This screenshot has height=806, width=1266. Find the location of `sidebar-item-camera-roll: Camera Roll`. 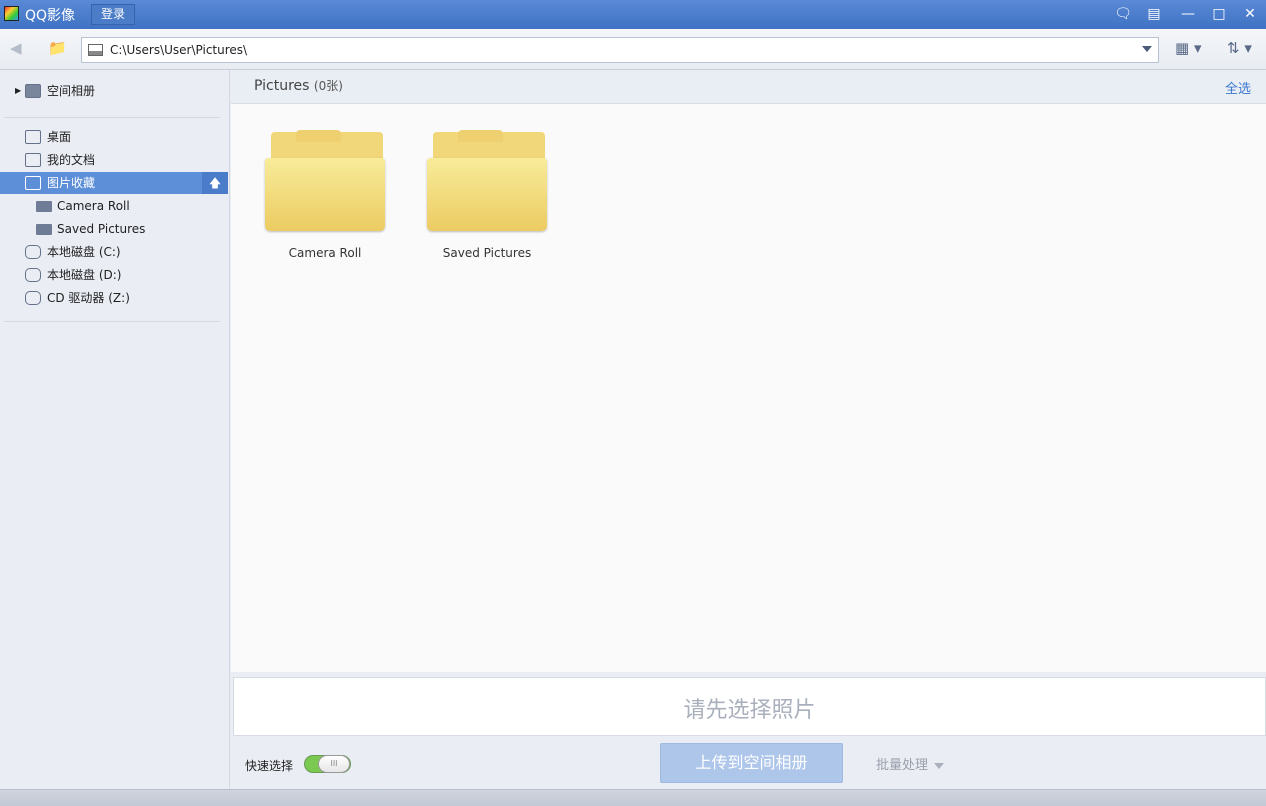

sidebar-item-camera-roll: Camera Roll is located at coordinates (114, 206).